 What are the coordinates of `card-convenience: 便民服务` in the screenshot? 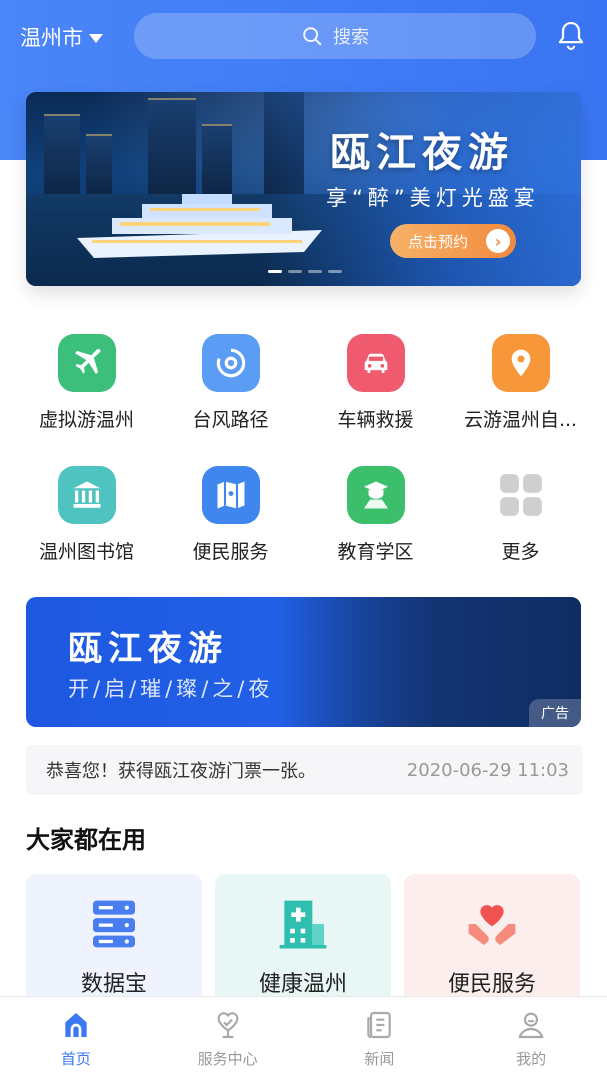 It's located at (492, 939).